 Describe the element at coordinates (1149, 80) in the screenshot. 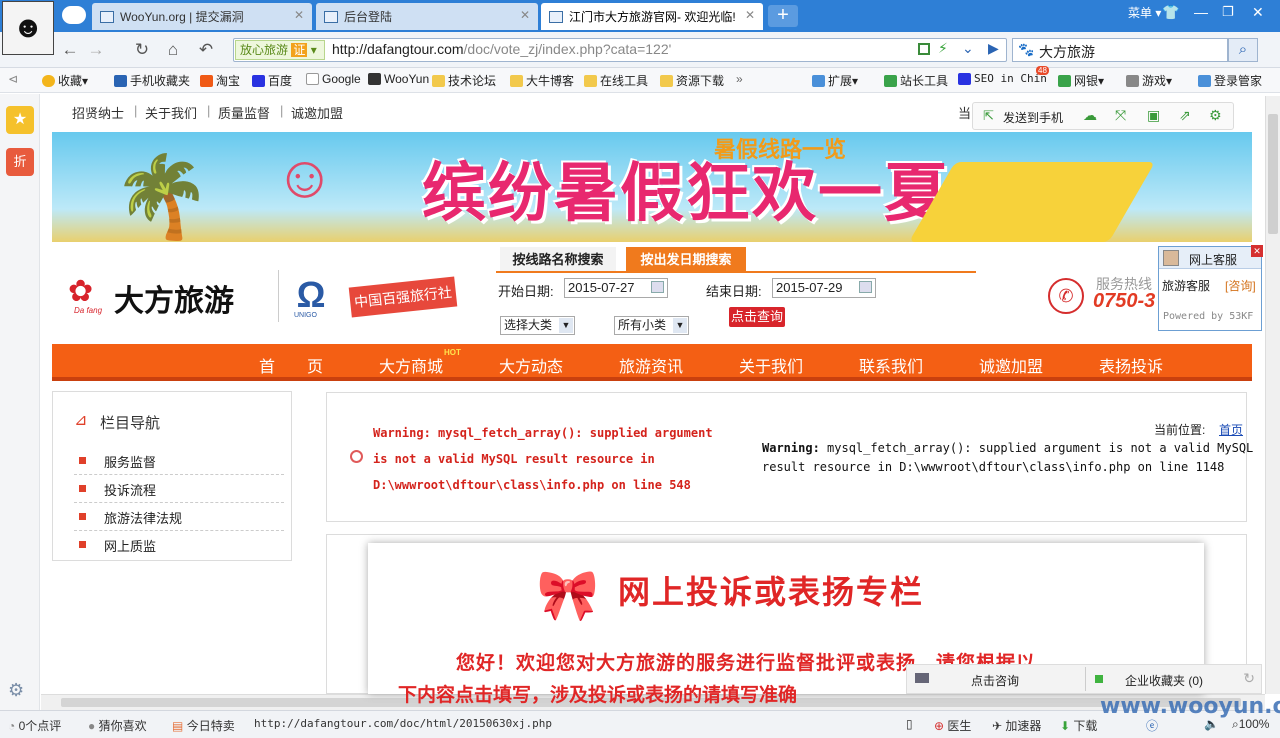

I see `bookmark-games: 游戏 ▾` at that location.